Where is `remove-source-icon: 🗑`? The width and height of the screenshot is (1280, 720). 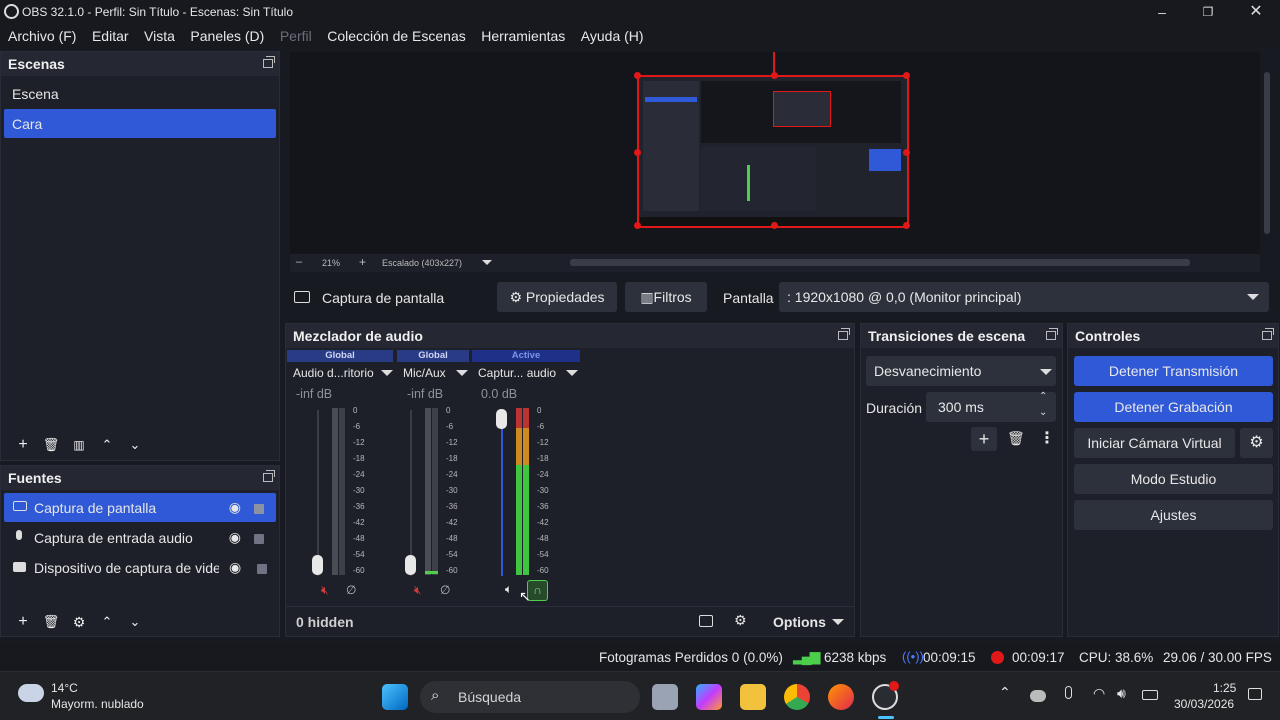 remove-source-icon: 🗑 is located at coordinates (51, 622).